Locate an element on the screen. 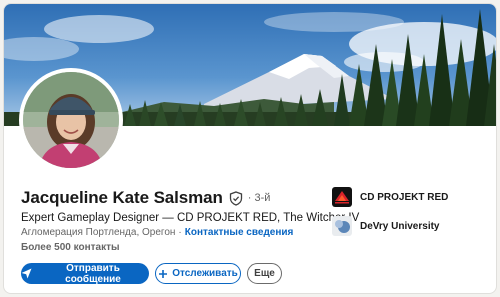  cd-projekt-red-logo is located at coordinates (342, 197).